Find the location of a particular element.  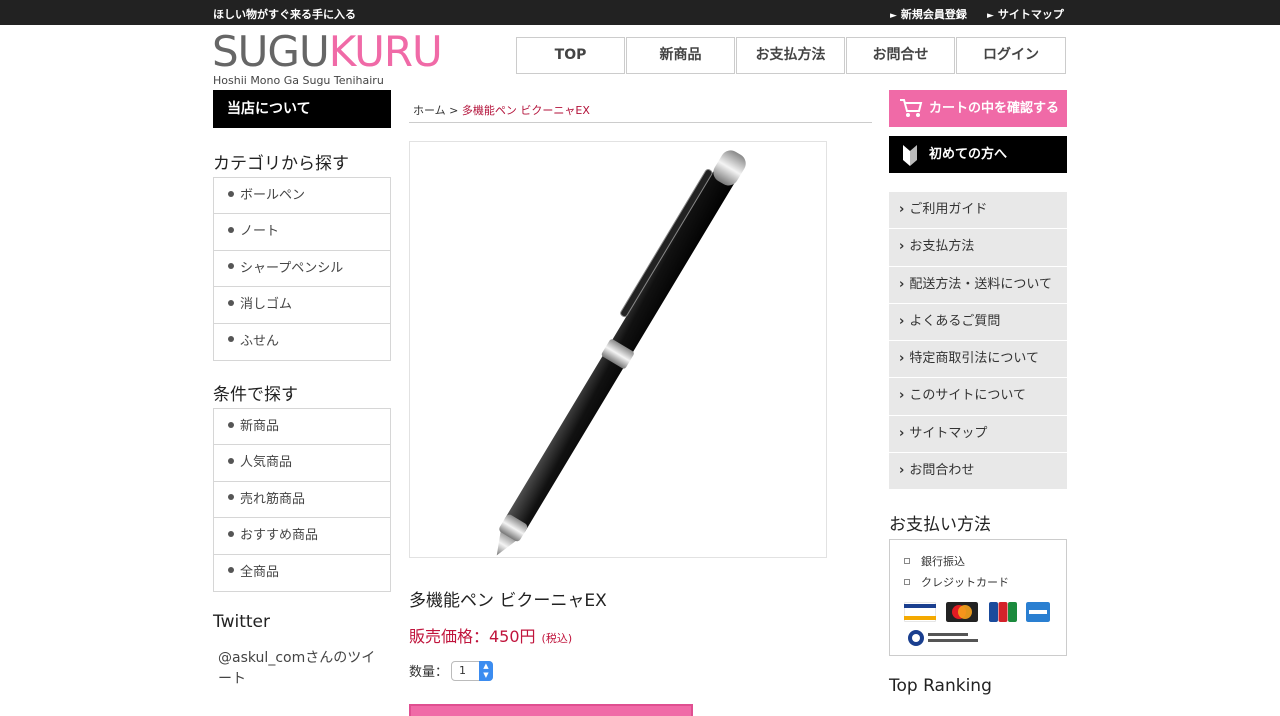

guide-item: › ご利用ガイド is located at coordinates (978, 211).